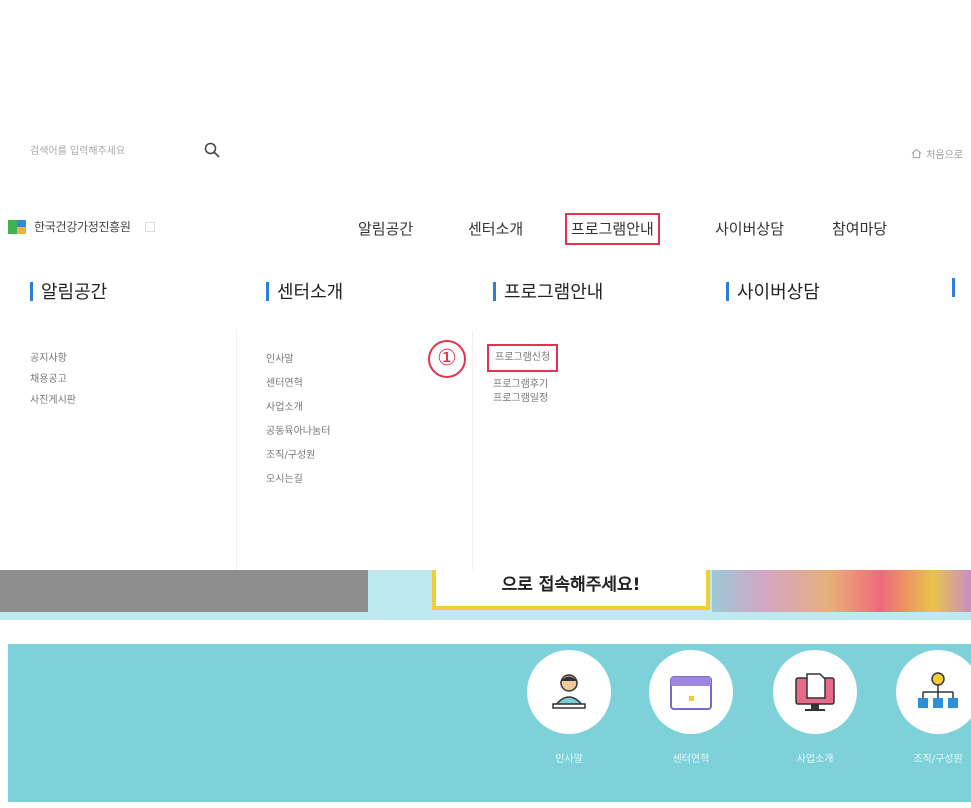 The width and height of the screenshot is (971, 808). I want to click on banner-illustration, so click(841, 591).